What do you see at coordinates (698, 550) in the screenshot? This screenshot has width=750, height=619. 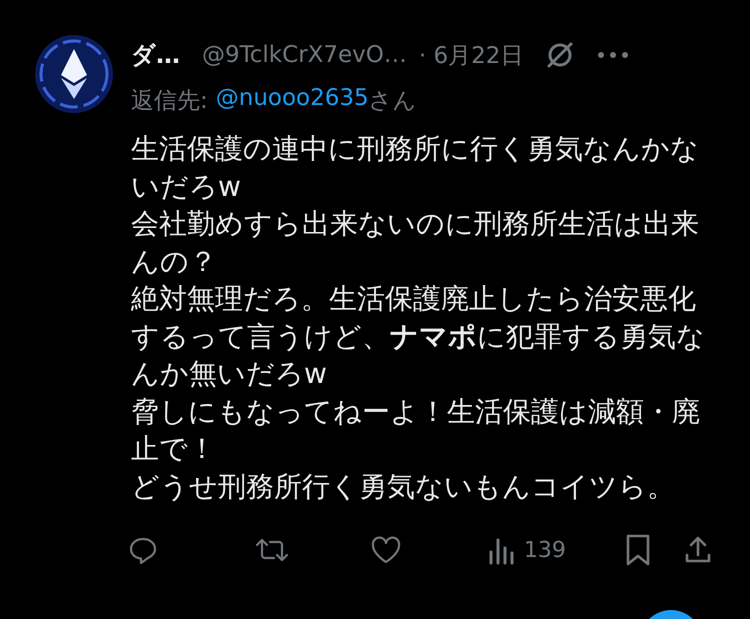 I see `share-icon` at bounding box center [698, 550].